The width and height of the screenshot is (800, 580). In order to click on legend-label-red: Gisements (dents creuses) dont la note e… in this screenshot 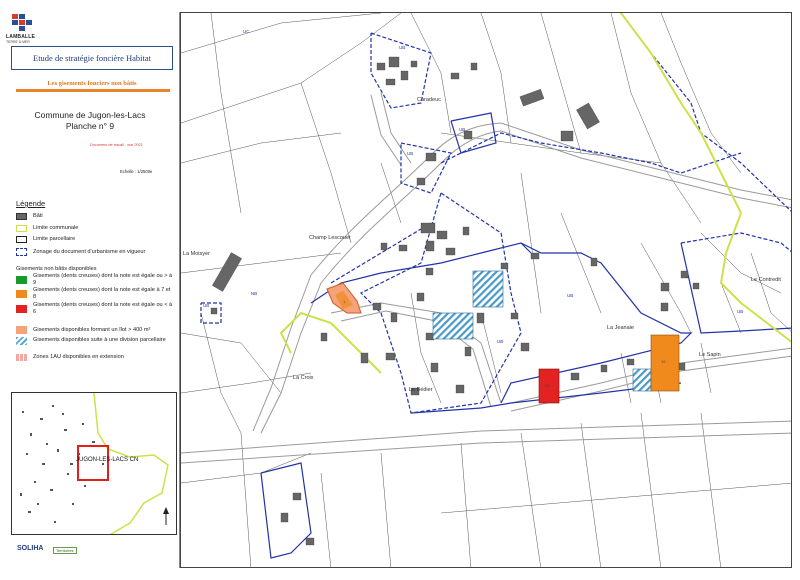, I will do `click(103, 308)`.